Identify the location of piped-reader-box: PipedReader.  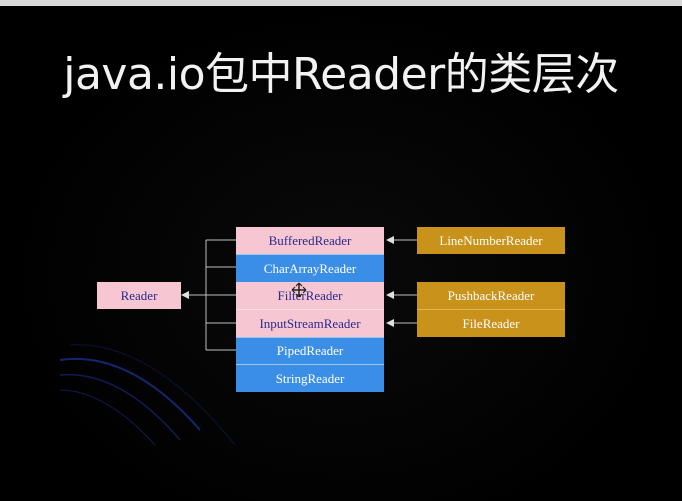
(310, 350).